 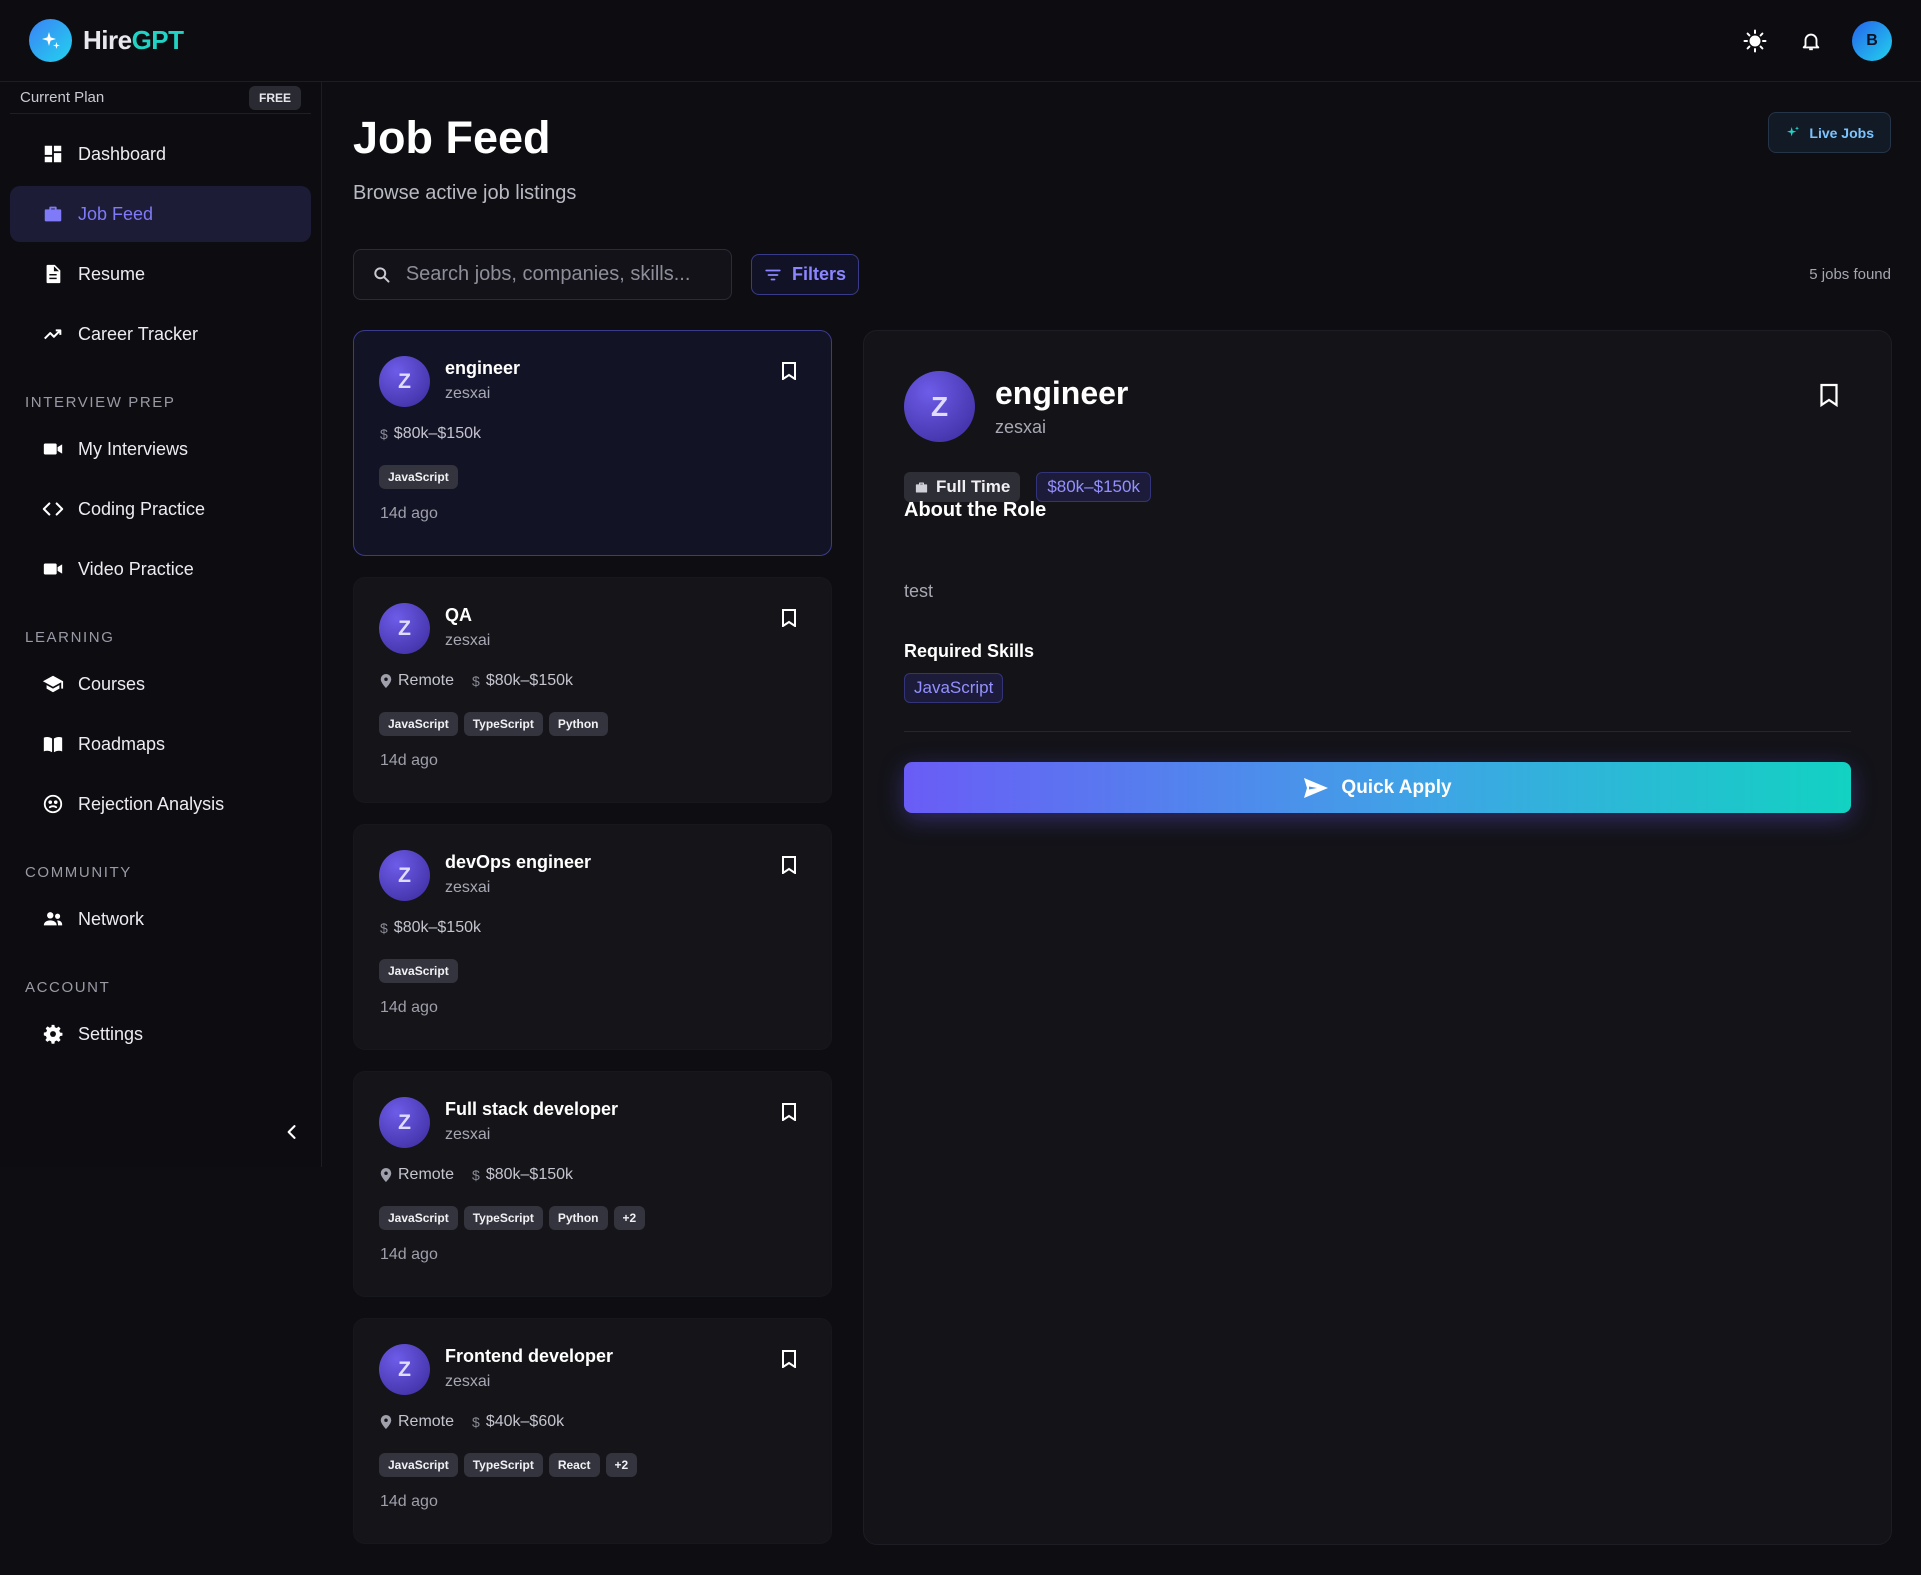 What do you see at coordinates (962, 487) in the screenshot?
I see `employment-type-badge: Full Time` at bounding box center [962, 487].